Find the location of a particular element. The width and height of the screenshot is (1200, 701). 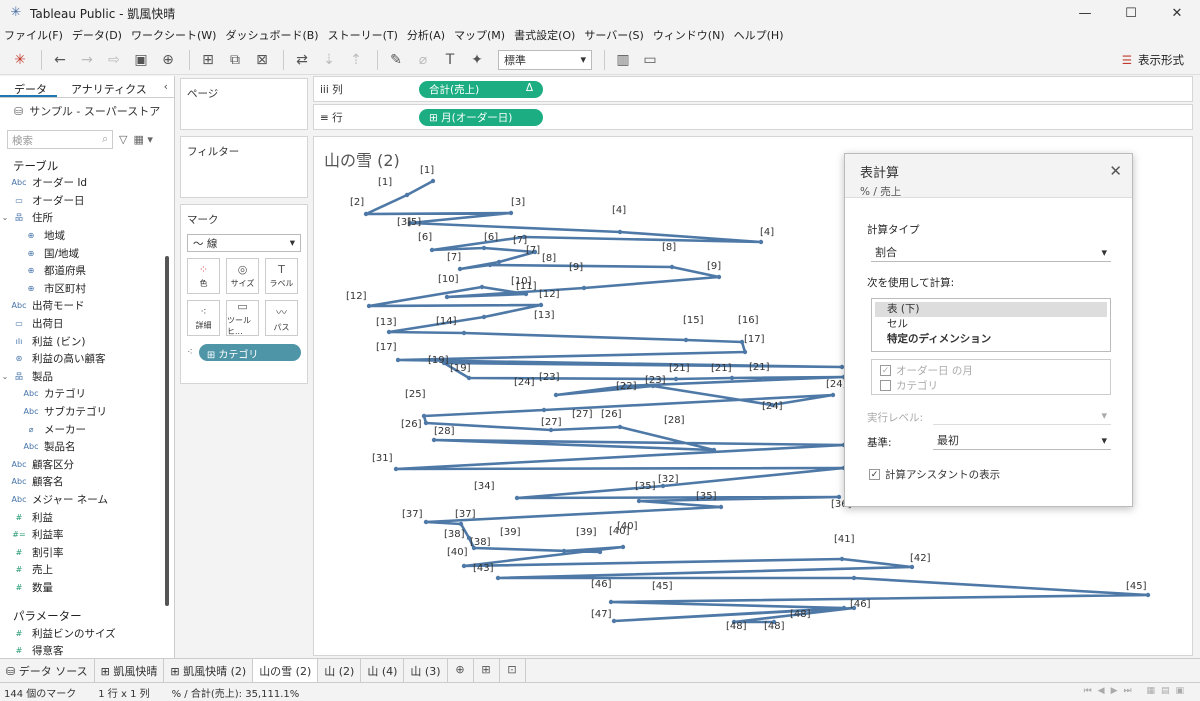

category-pill: ⊞ カテゴリ is located at coordinates (249, 352).